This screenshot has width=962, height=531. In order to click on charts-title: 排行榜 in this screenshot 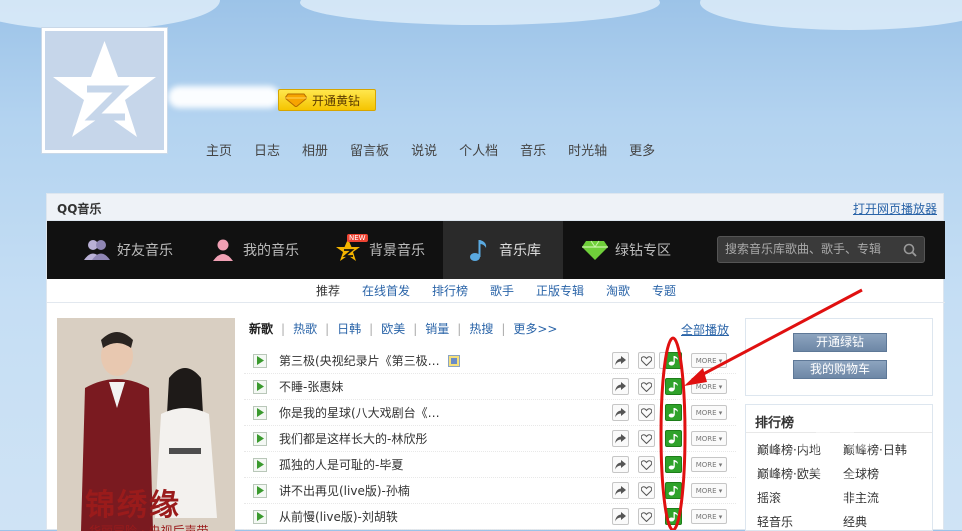, I will do `click(839, 419)`.